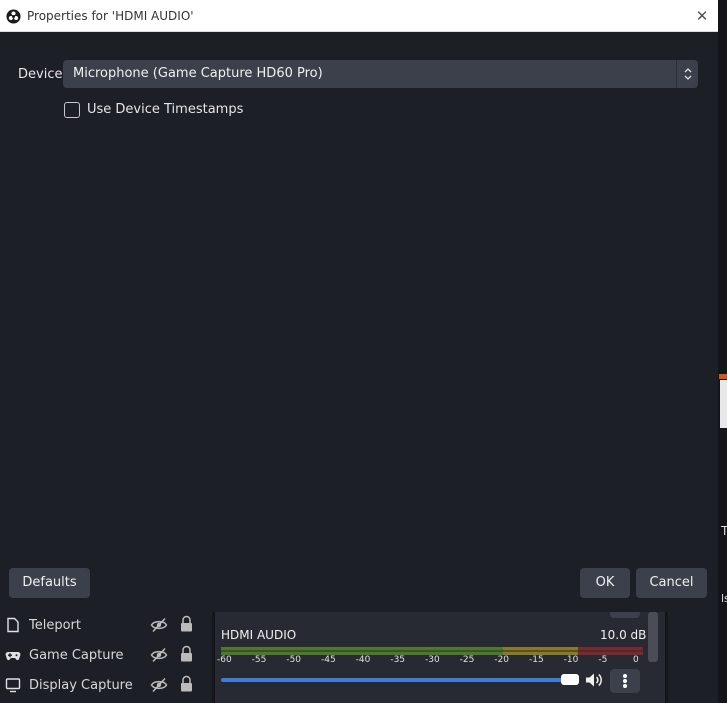 The image size is (727, 703). Describe the element at coordinates (259, 660) in the screenshot. I see `meter-tick-label: -55` at that location.